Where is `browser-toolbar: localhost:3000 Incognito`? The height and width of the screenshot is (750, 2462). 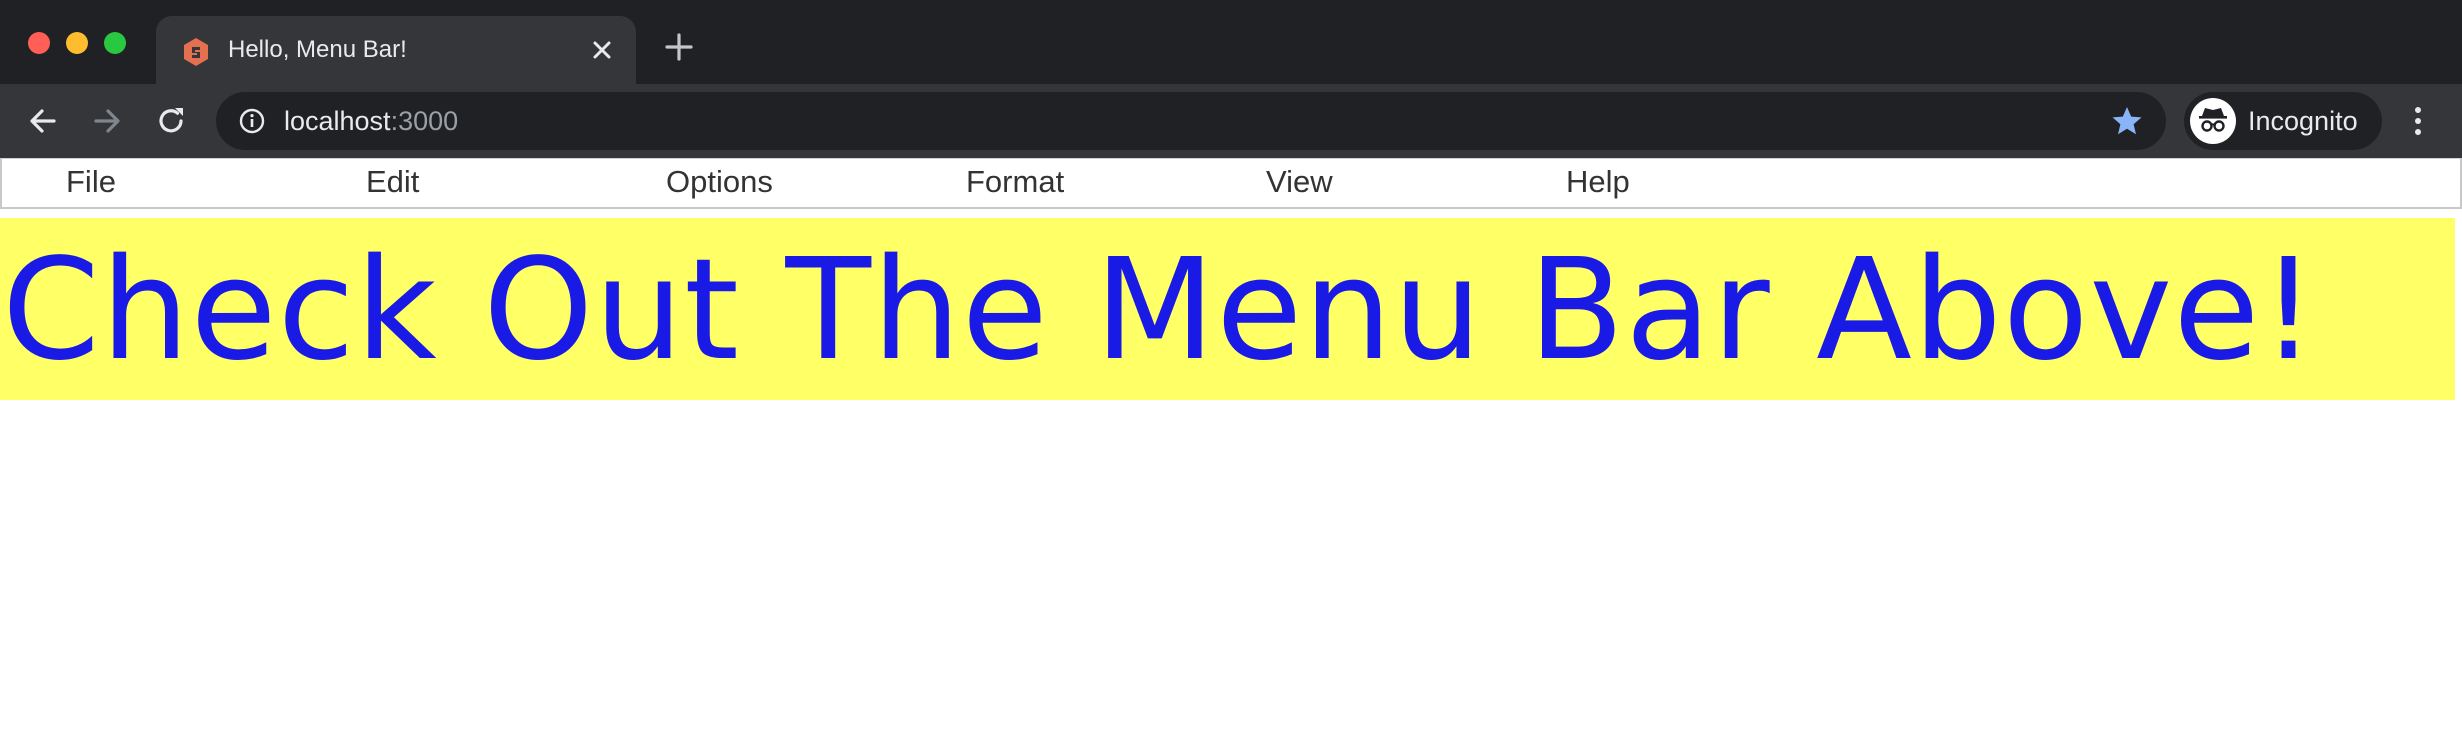
browser-toolbar: localhost:3000 Incognito is located at coordinates (1231, 121).